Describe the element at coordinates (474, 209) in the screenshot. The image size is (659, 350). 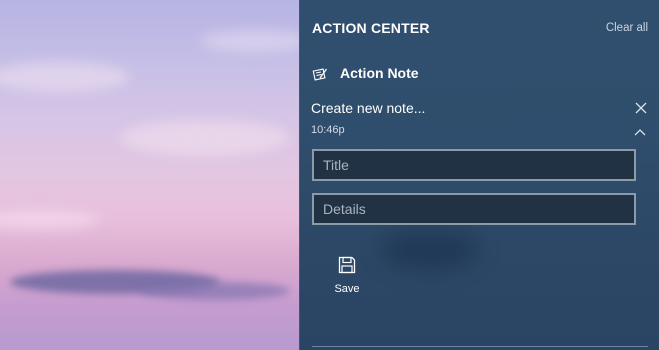
I see `note-details-input` at that location.